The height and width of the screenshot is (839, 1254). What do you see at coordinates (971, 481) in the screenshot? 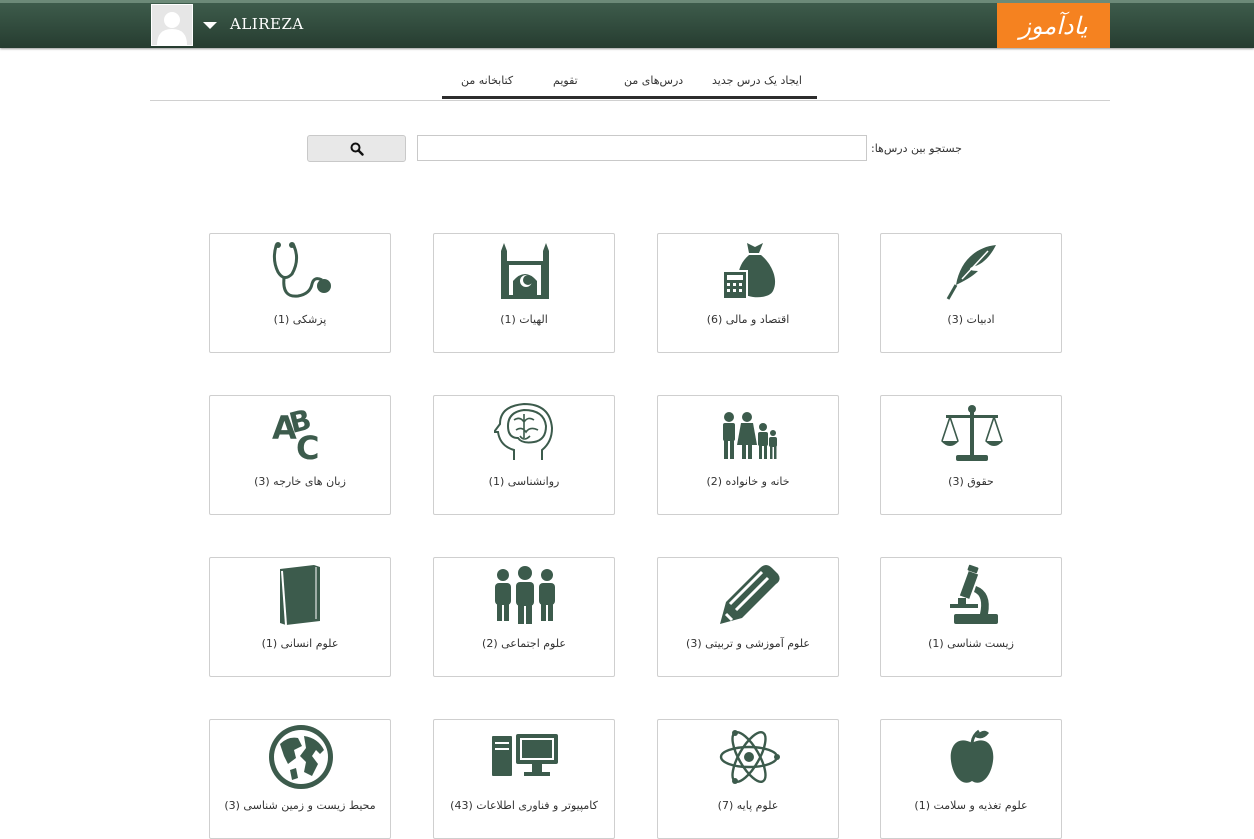
I see `category-label: حقوق (3)` at bounding box center [971, 481].